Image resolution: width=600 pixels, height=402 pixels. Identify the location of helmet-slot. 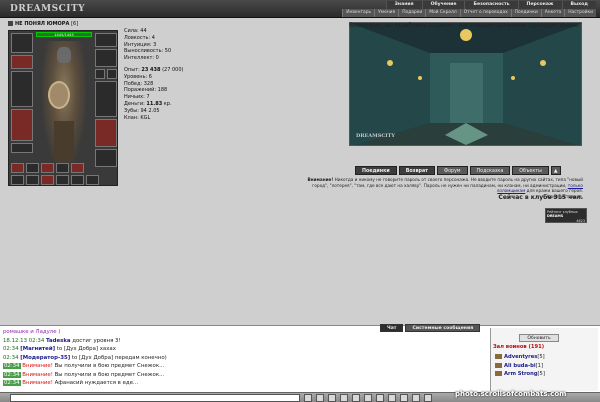
(22, 43).